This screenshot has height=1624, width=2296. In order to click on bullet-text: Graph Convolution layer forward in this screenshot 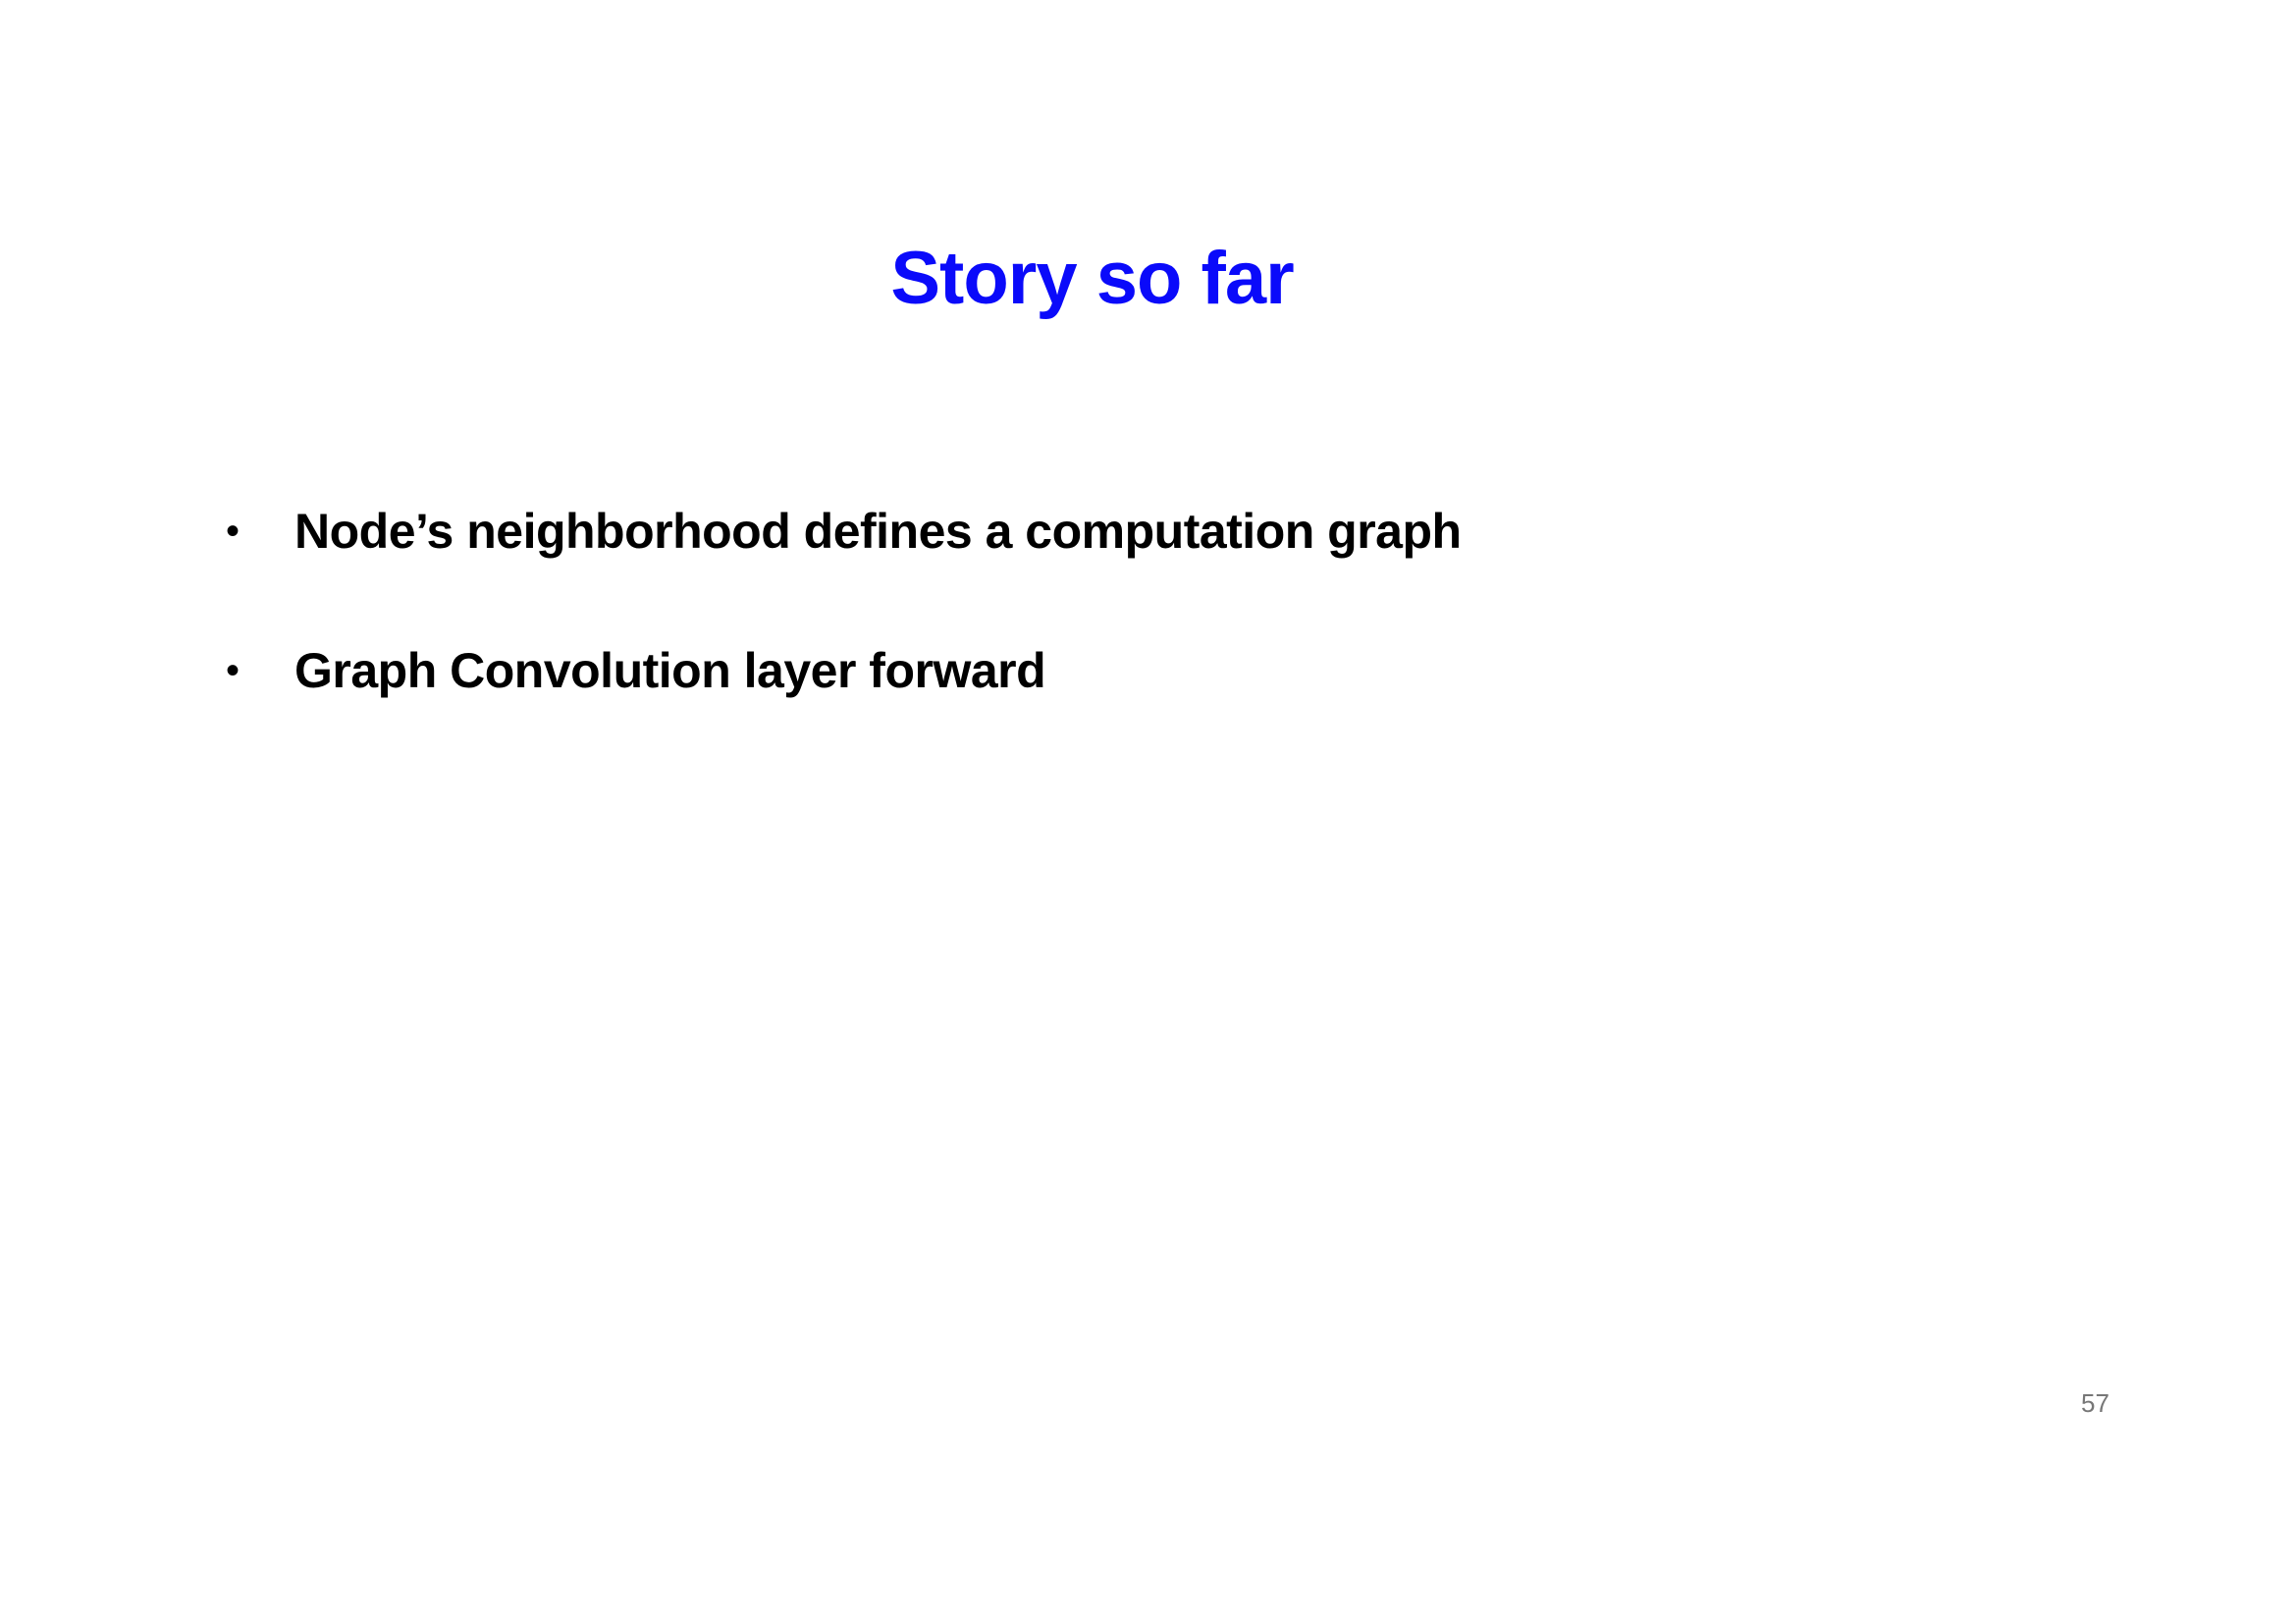, I will do `click(670, 670)`.